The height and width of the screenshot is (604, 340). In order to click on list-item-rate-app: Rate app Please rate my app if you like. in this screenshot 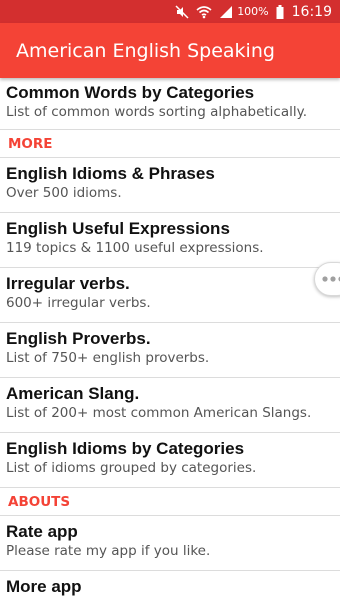, I will do `click(170, 543)`.